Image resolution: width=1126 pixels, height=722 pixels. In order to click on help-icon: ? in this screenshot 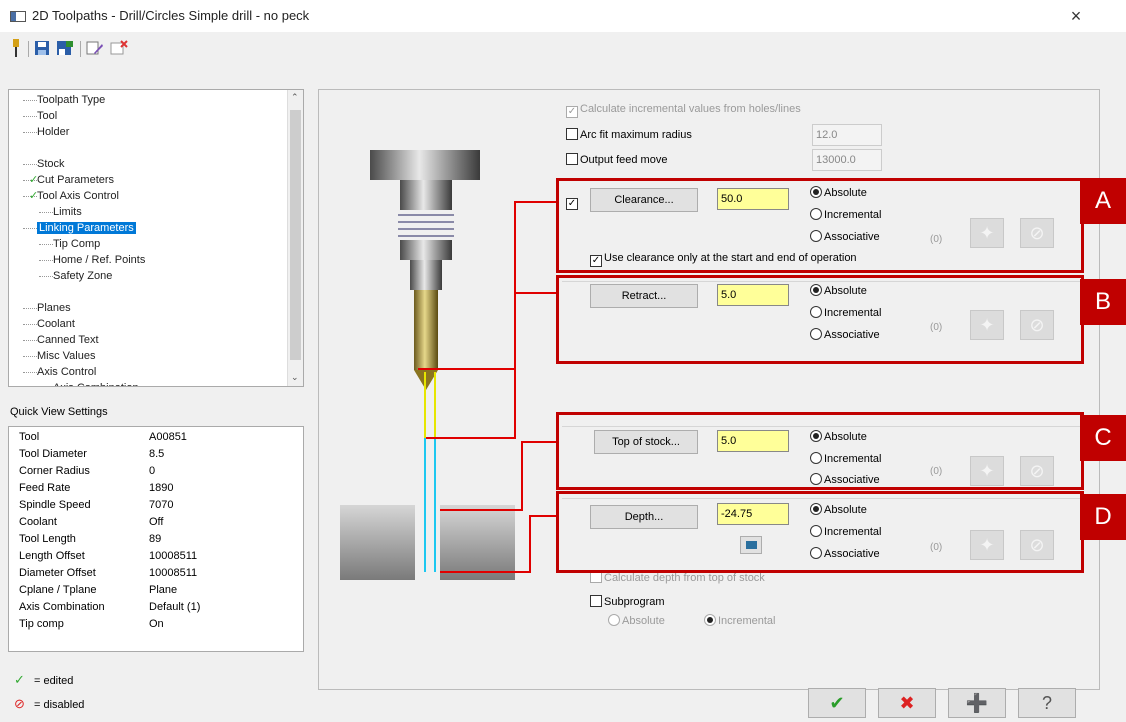, I will do `click(1046, 703)`.